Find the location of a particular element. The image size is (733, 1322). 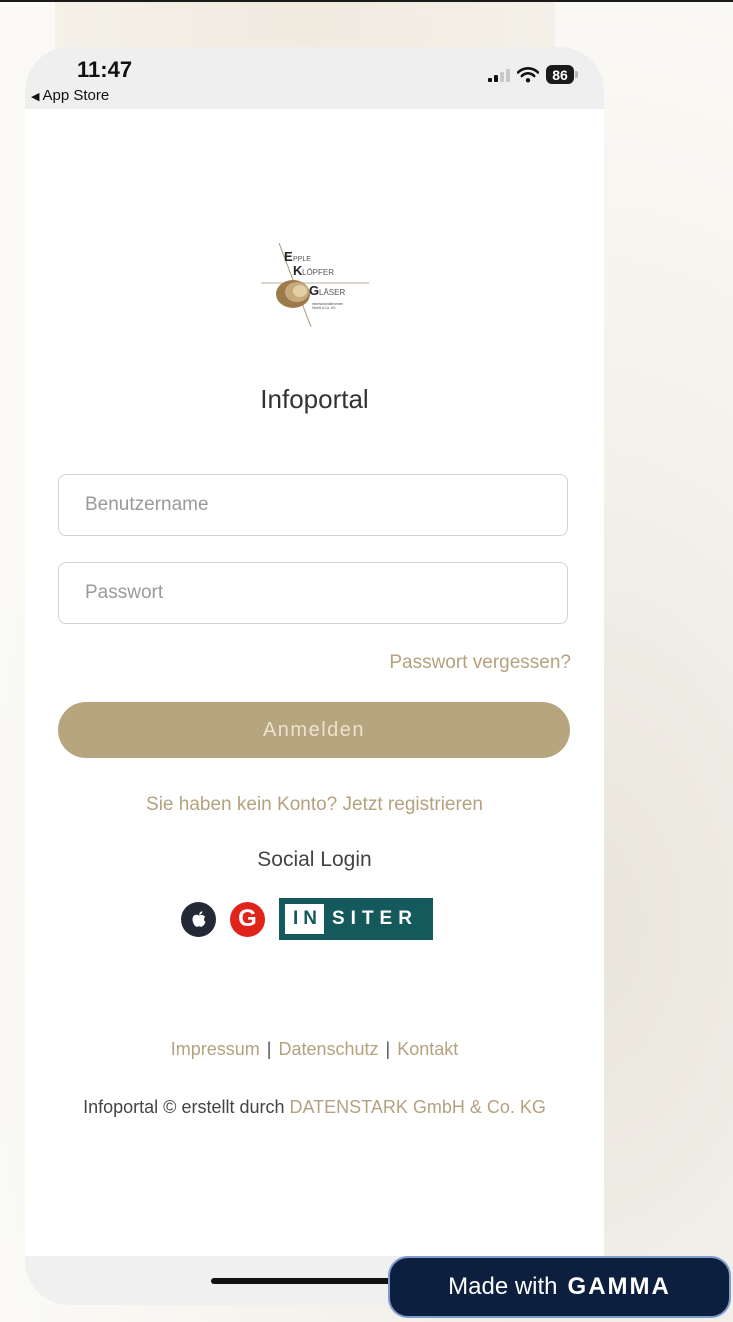

status-time: 11:47 is located at coordinates (105, 69).